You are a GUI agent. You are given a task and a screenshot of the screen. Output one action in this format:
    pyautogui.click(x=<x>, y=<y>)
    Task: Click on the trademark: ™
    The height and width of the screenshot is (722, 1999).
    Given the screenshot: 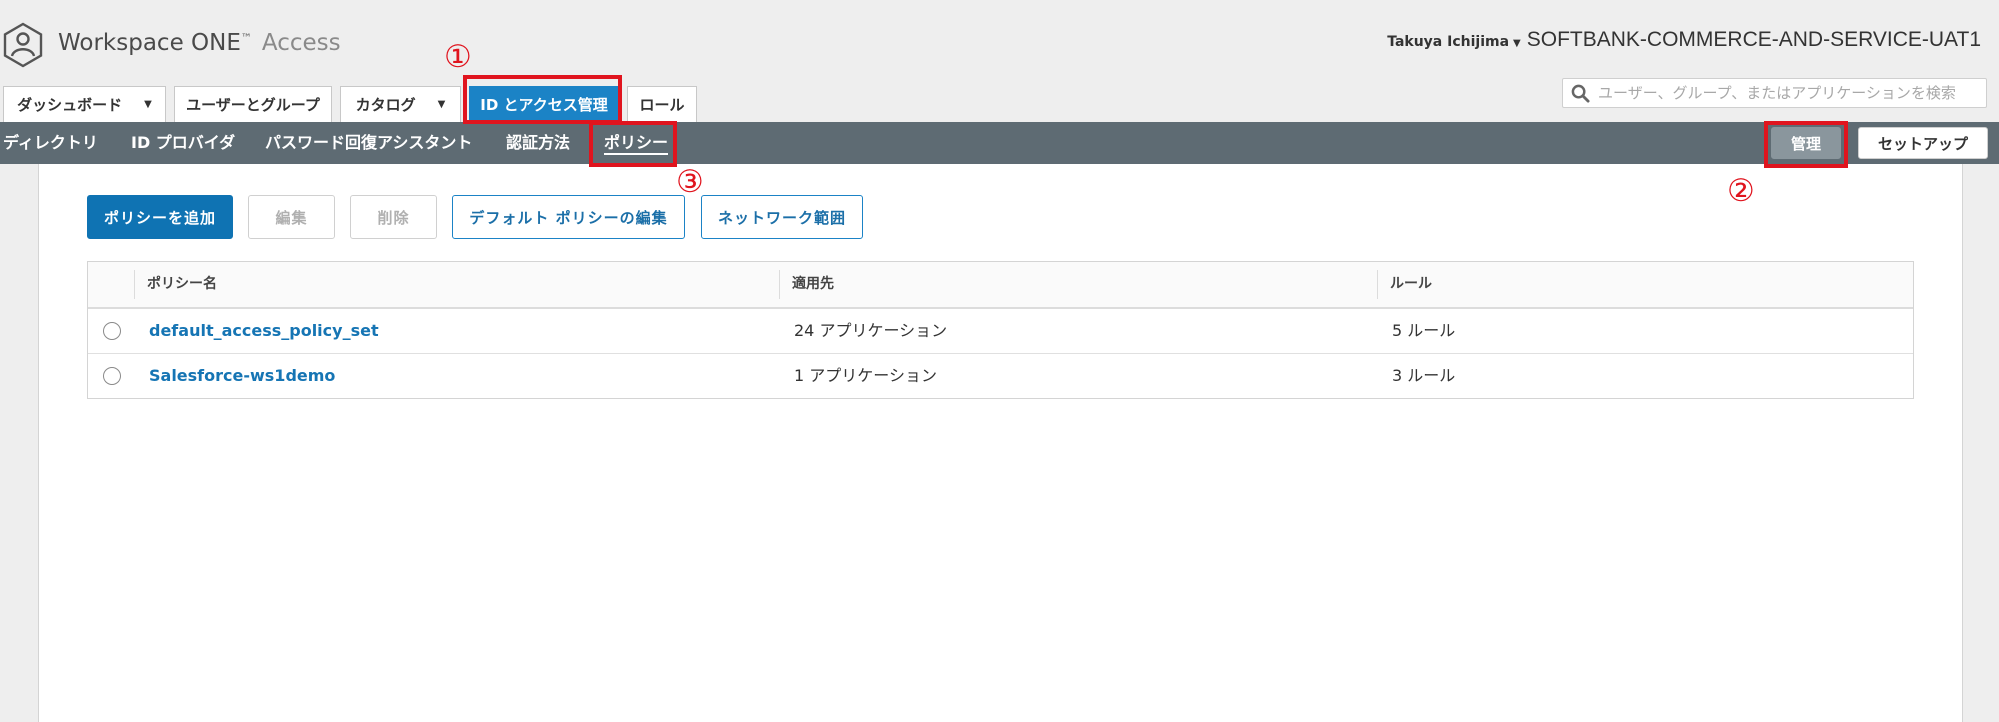 What is the action you would take?
    pyautogui.click(x=246, y=38)
    